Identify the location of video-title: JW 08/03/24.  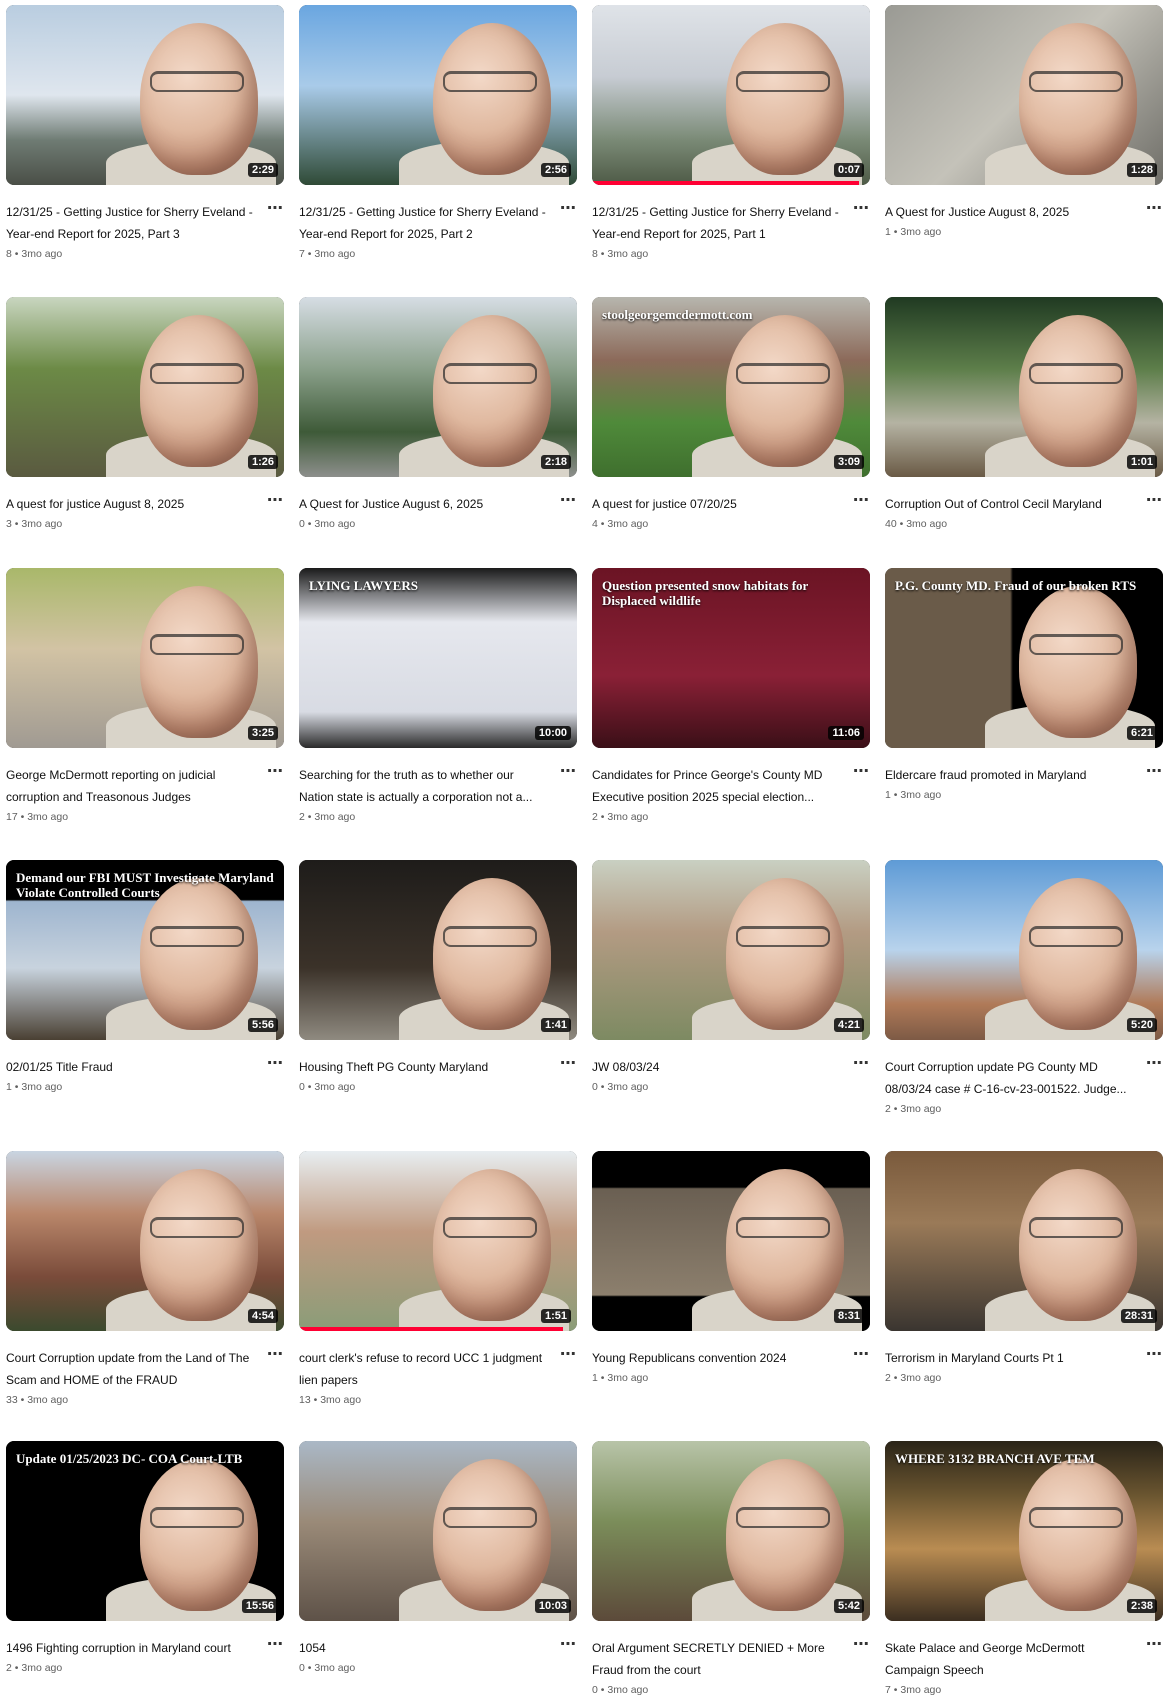
(718, 1067).